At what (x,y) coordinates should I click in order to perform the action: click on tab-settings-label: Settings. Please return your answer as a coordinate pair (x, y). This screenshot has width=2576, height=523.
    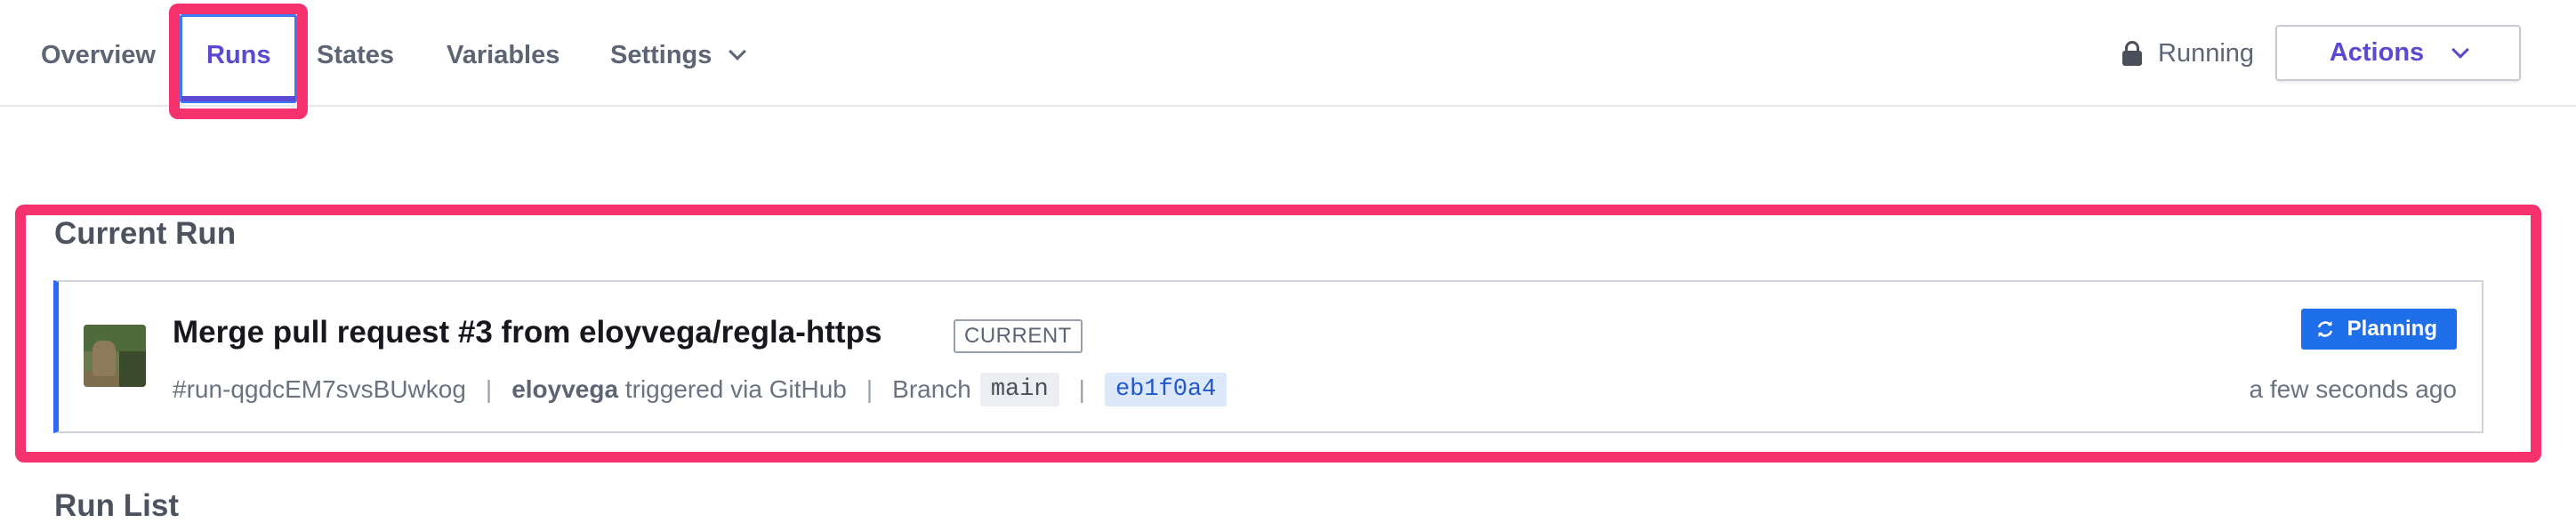
    Looking at the image, I should click on (661, 55).